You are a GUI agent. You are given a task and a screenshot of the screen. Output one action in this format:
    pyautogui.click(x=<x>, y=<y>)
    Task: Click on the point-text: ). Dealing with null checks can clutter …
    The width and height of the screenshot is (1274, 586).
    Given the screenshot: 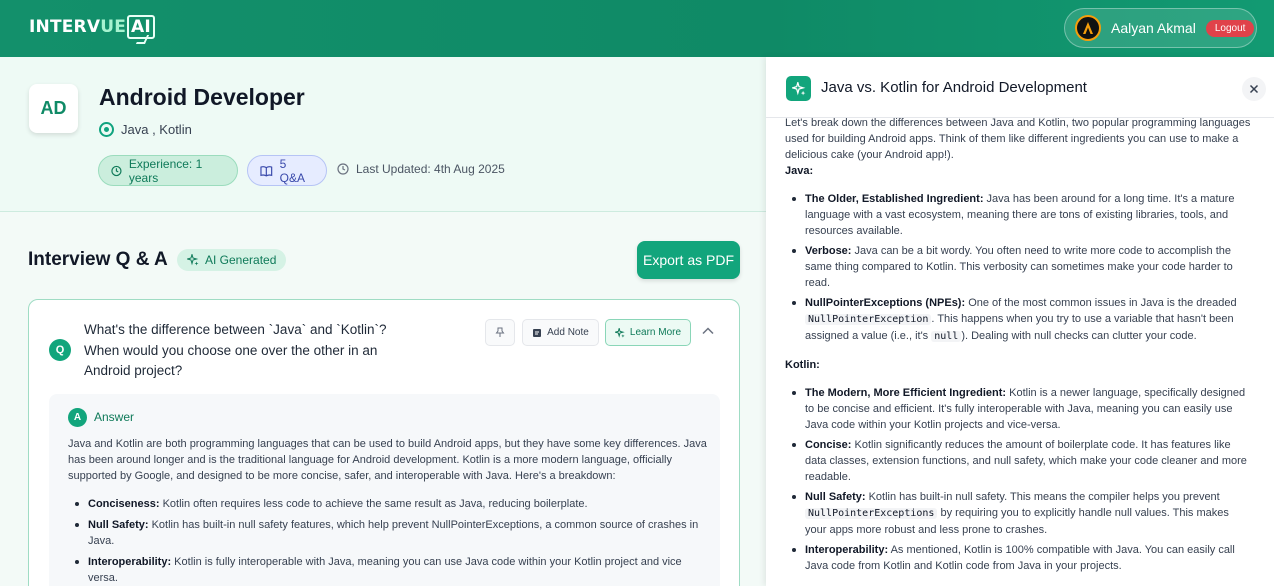 What is the action you would take?
    pyautogui.click(x=1079, y=336)
    